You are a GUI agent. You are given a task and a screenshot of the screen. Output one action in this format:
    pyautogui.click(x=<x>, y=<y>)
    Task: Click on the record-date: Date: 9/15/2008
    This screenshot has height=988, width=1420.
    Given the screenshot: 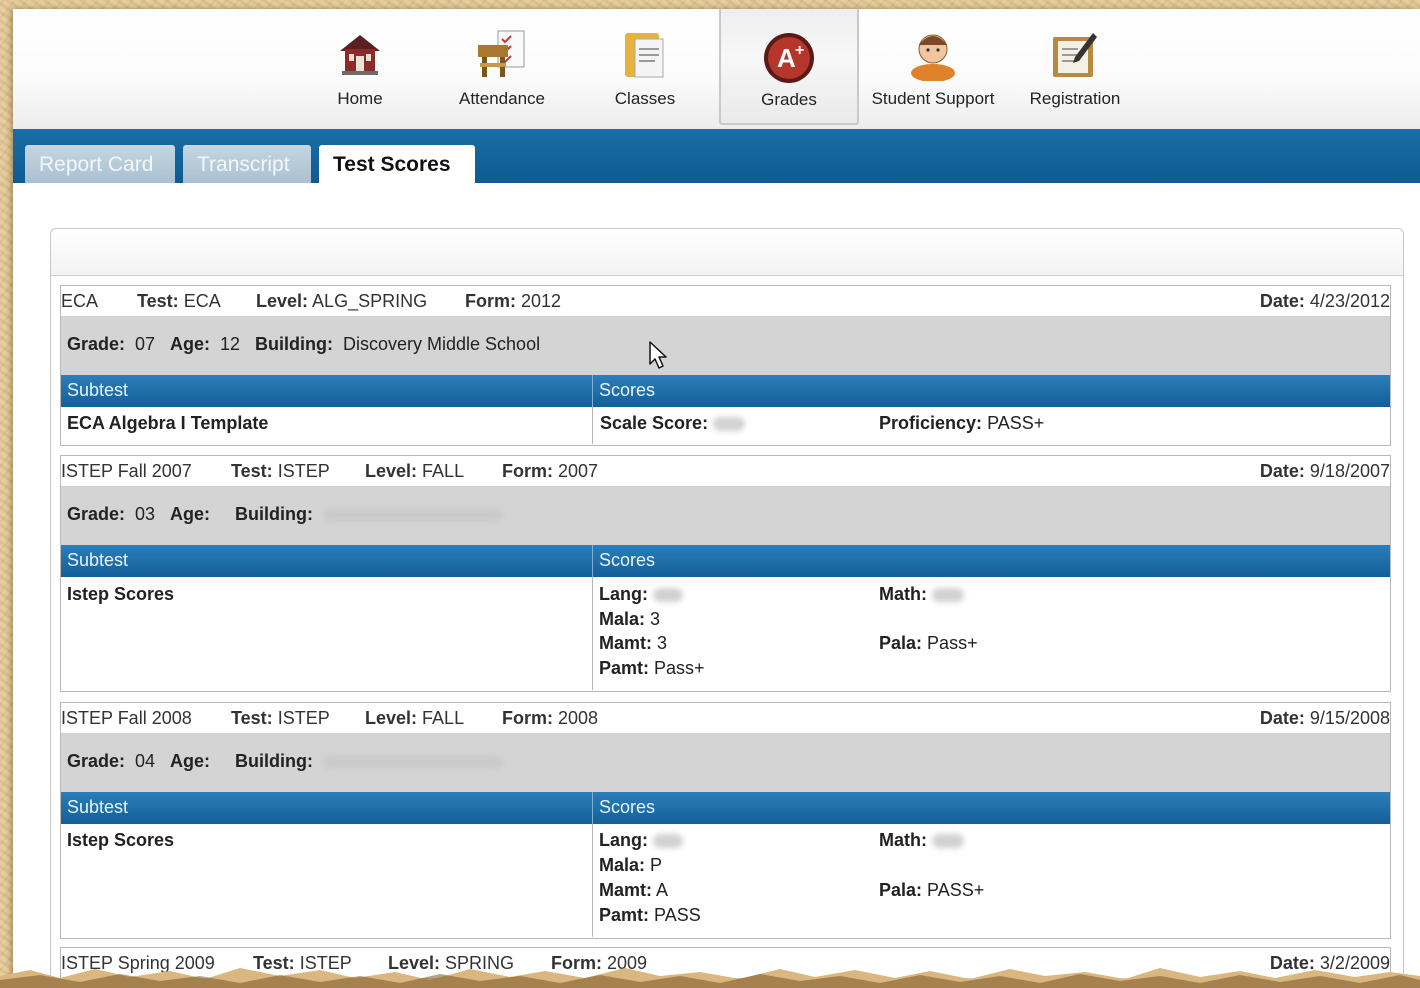 What is the action you would take?
    pyautogui.click(x=1324, y=718)
    